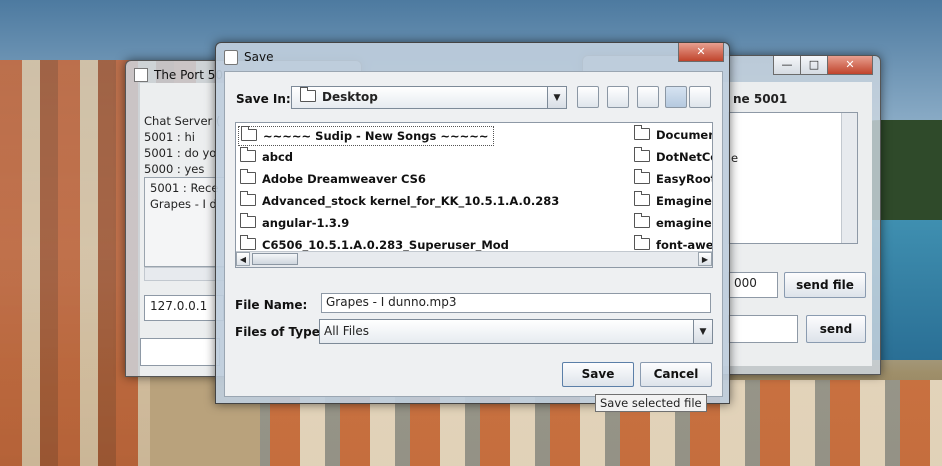 Image resolution: width=942 pixels, height=466 pixels. What do you see at coordinates (306, 223) in the screenshot?
I see `file-label: angular-1.3.9` at bounding box center [306, 223].